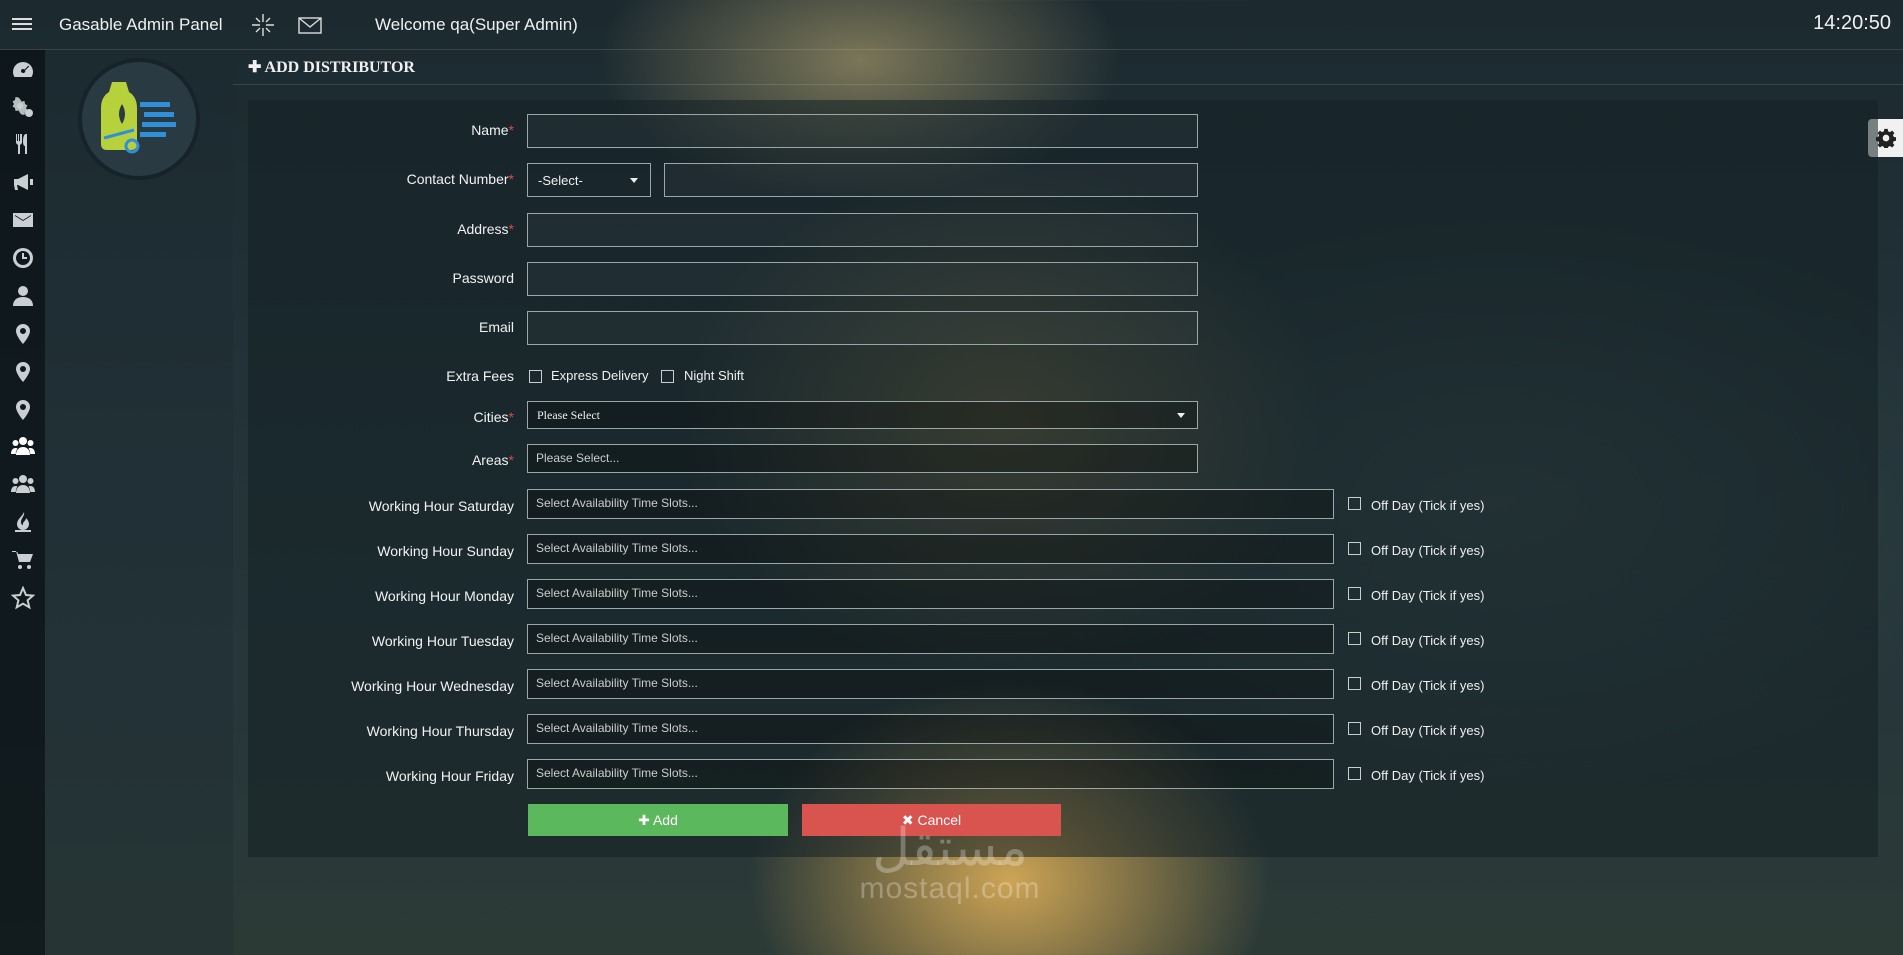  Describe the element at coordinates (1886, 138) in the screenshot. I see `gear-icon` at that location.